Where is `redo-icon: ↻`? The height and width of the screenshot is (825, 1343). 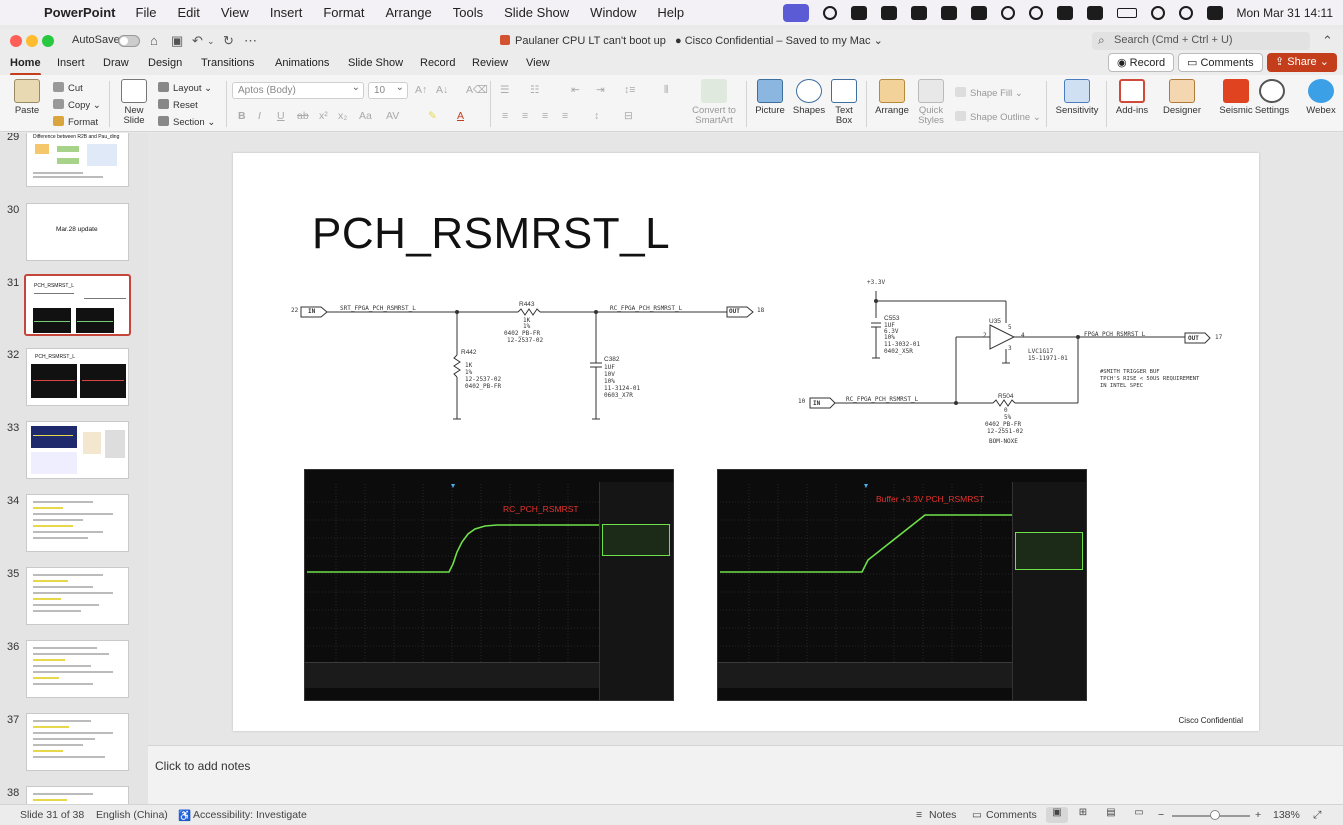
redo-icon: ↻ is located at coordinates (228, 41).